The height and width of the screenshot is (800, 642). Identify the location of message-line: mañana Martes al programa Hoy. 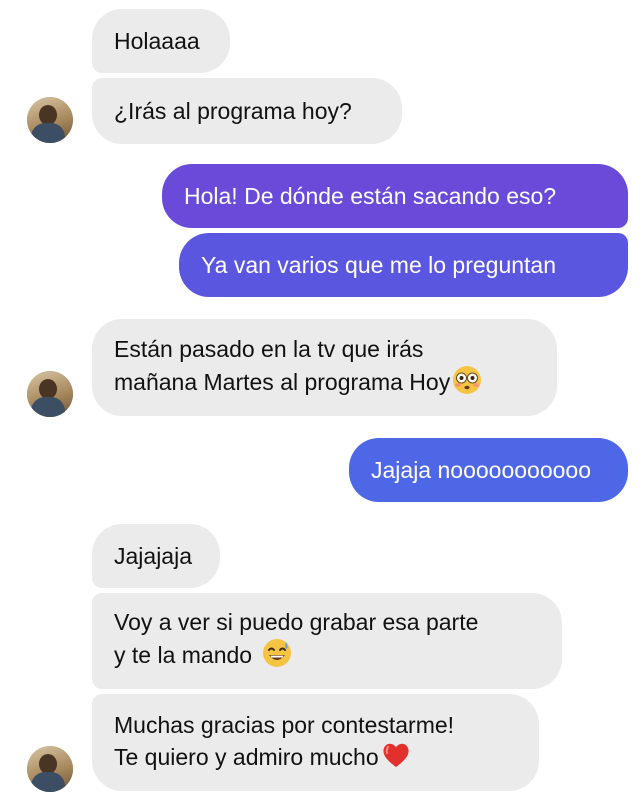
(282, 381).